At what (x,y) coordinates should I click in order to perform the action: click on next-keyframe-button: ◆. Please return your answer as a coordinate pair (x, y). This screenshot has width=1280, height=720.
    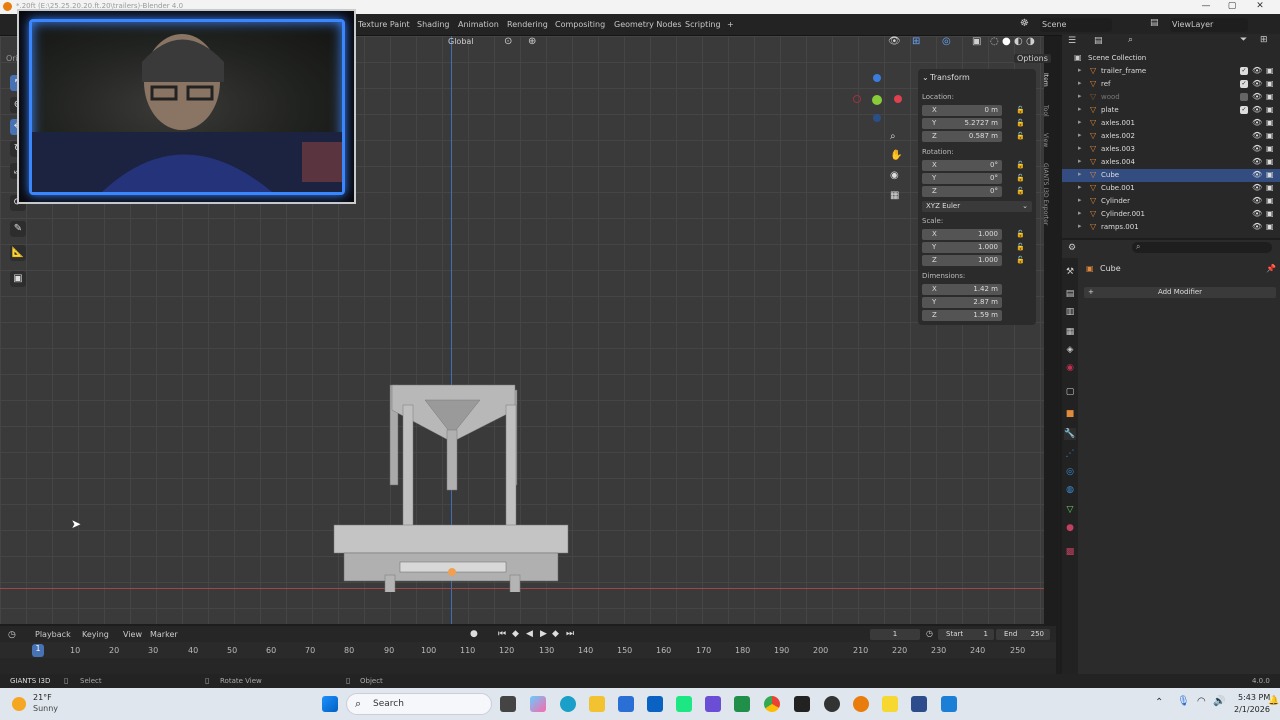
    Looking at the image, I should click on (555, 634).